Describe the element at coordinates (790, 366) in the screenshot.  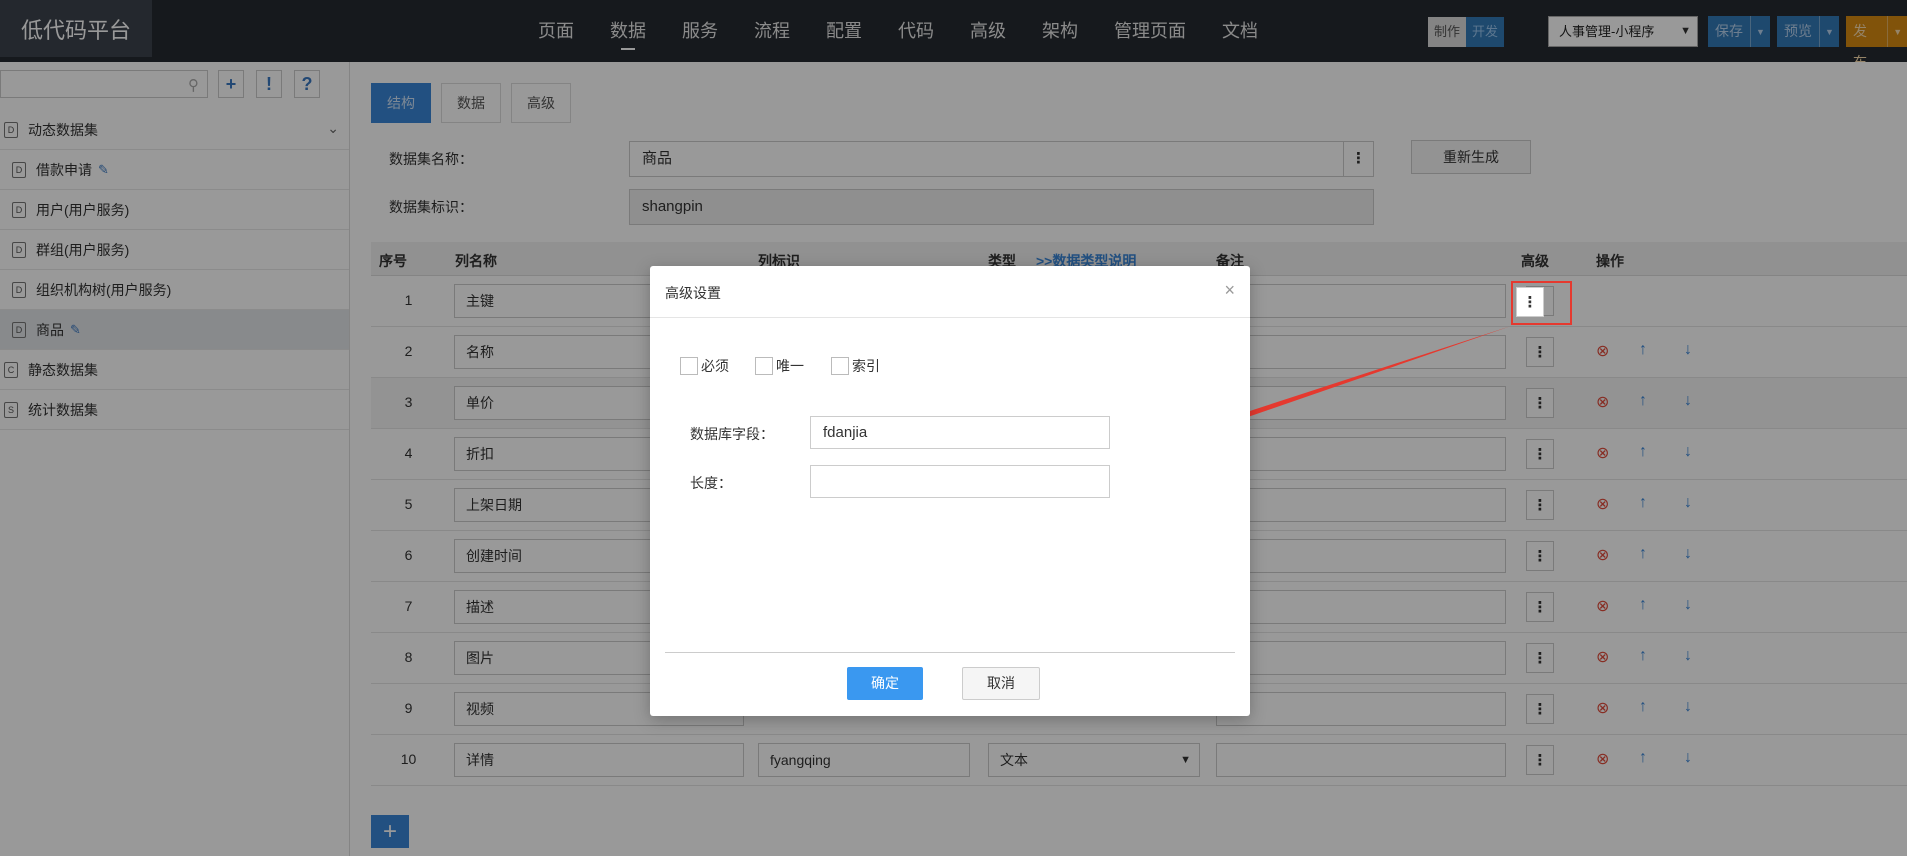
I see `unique-label: 唯一` at that location.